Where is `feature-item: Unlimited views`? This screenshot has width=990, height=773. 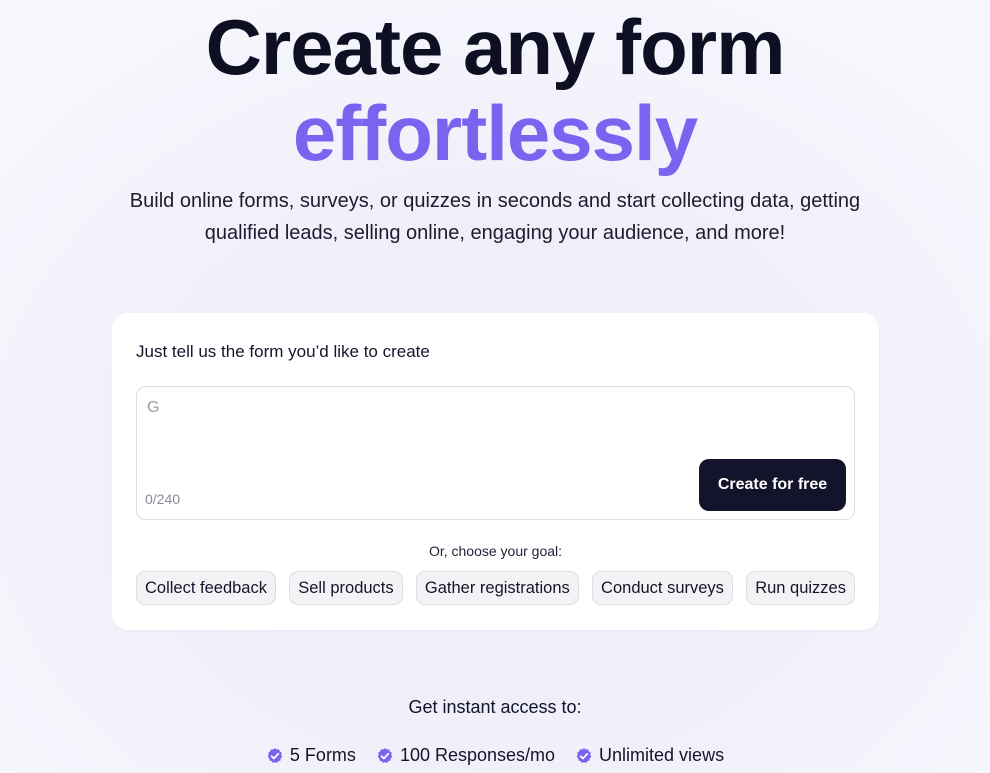
feature-item: Unlimited views is located at coordinates (649, 755).